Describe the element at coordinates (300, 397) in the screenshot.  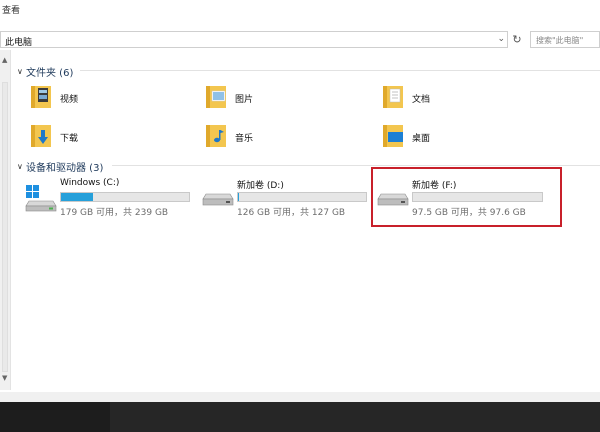
I see `status-bar` at that location.